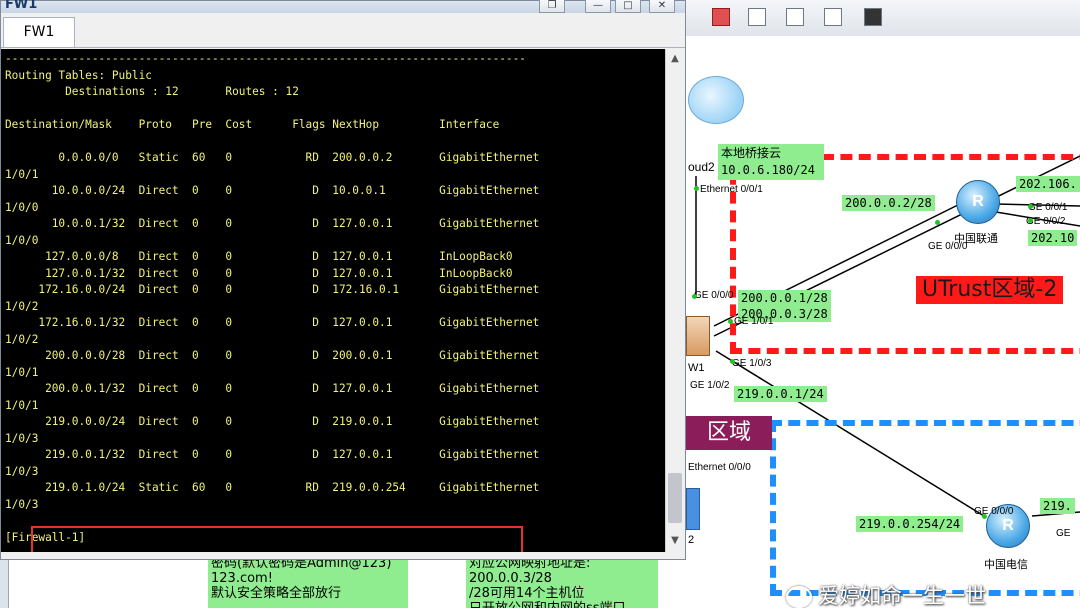  I want to click on fw-ip1-label: 200.0.0.1/28, so click(784, 298).